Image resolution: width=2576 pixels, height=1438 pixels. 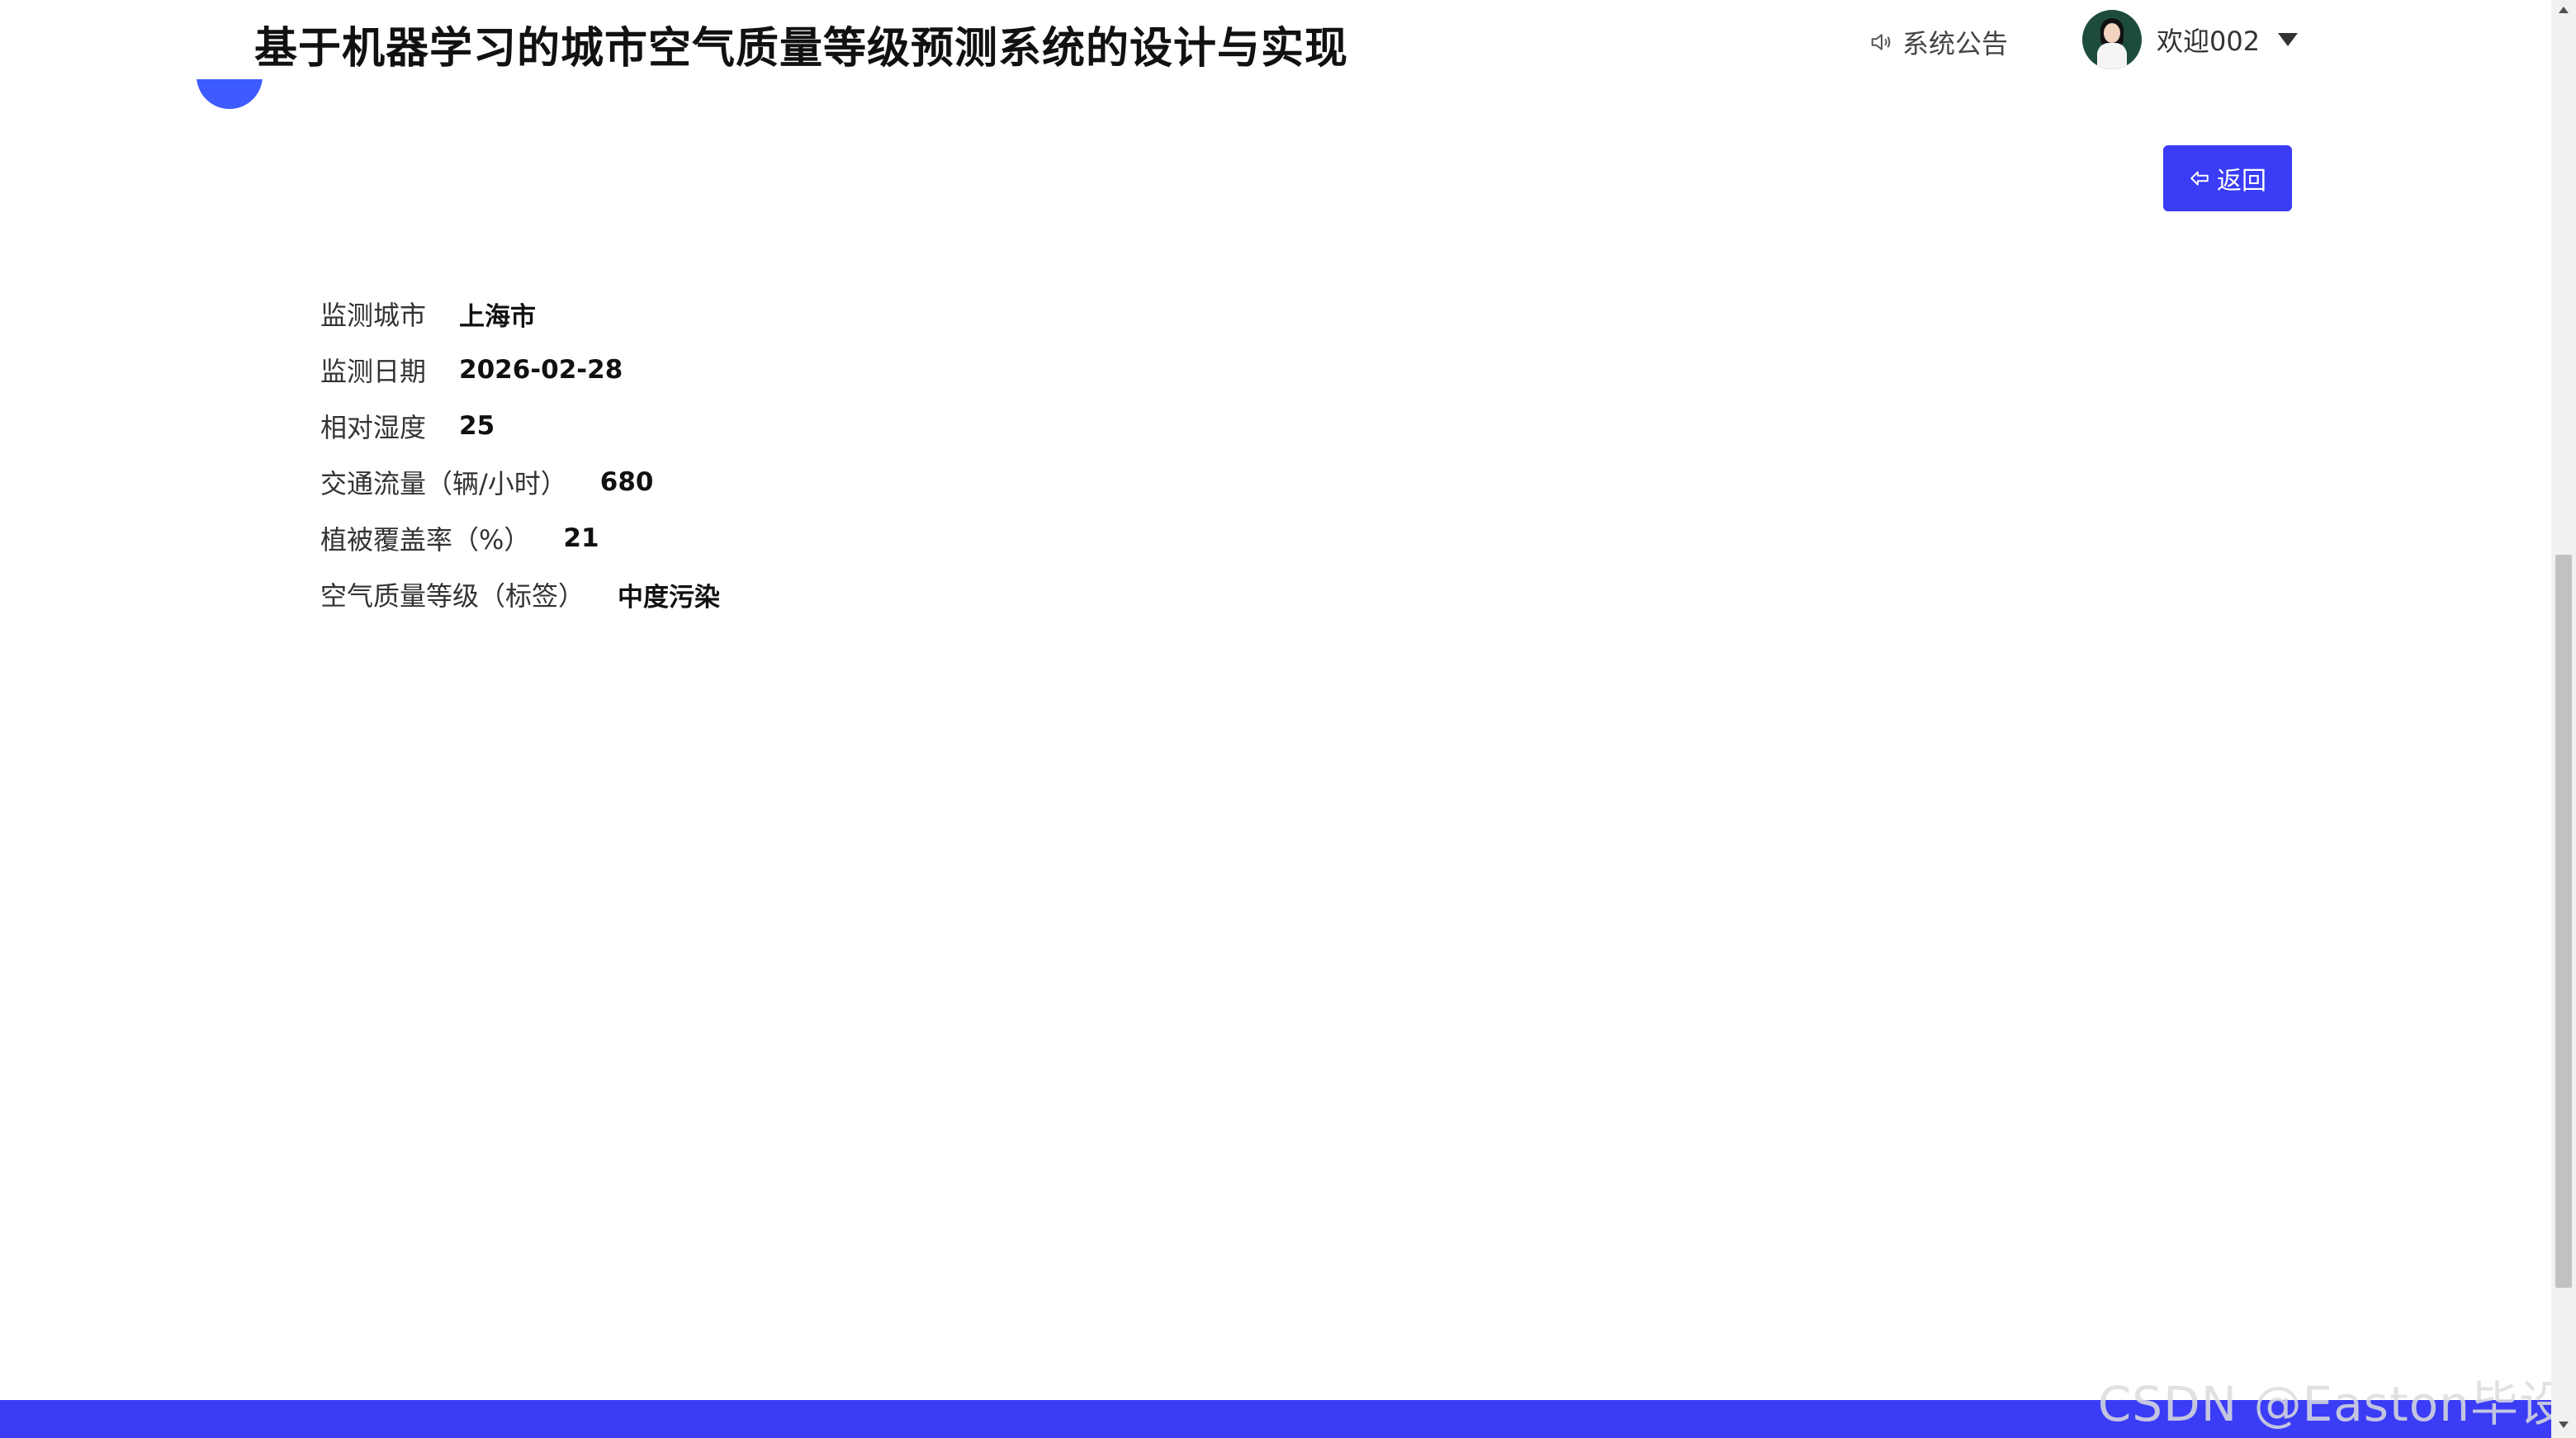 I want to click on detail-row-traffic: 交通流量（辆/小时） 680, so click(x=520, y=482).